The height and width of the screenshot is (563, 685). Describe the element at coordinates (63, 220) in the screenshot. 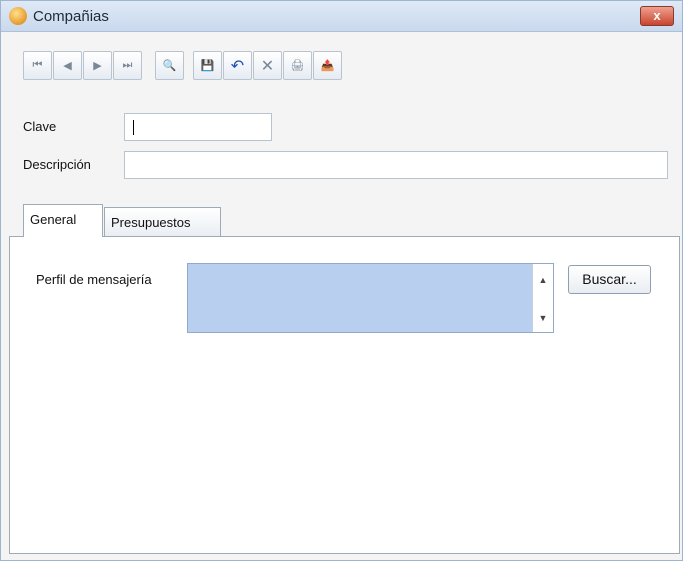

I see `tab-general: General` at that location.